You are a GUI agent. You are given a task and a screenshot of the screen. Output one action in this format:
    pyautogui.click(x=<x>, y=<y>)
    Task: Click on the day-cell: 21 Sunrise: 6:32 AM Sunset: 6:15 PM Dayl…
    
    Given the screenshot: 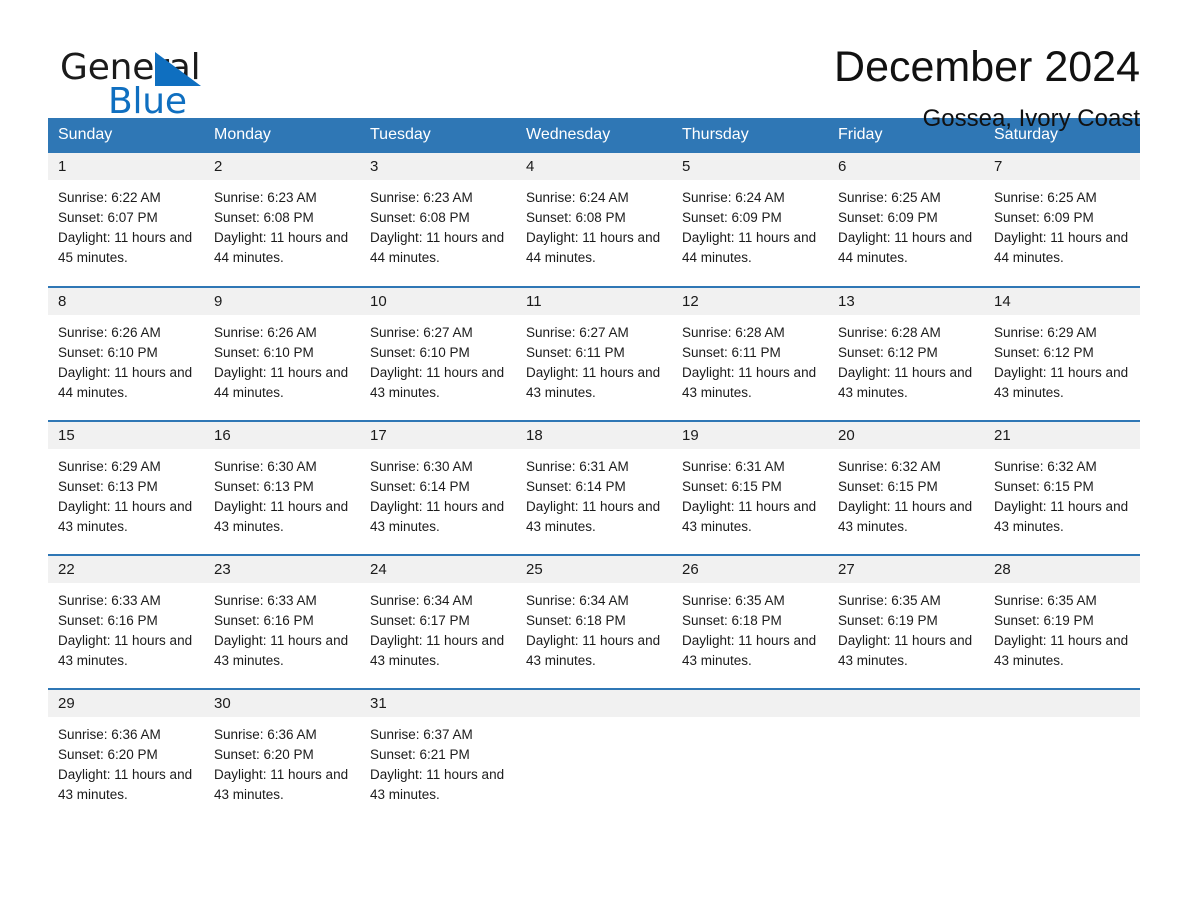 What is the action you would take?
    pyautogui.click(x=1062, y=487)
    